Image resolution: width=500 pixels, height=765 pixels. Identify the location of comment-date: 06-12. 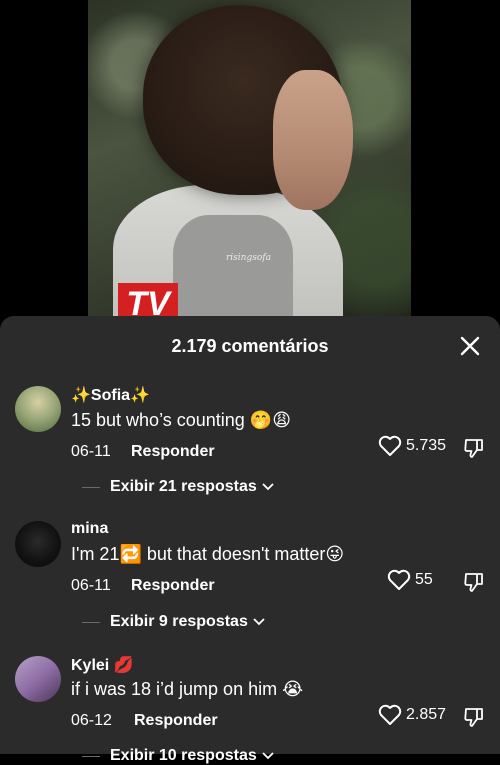
(91, 720).